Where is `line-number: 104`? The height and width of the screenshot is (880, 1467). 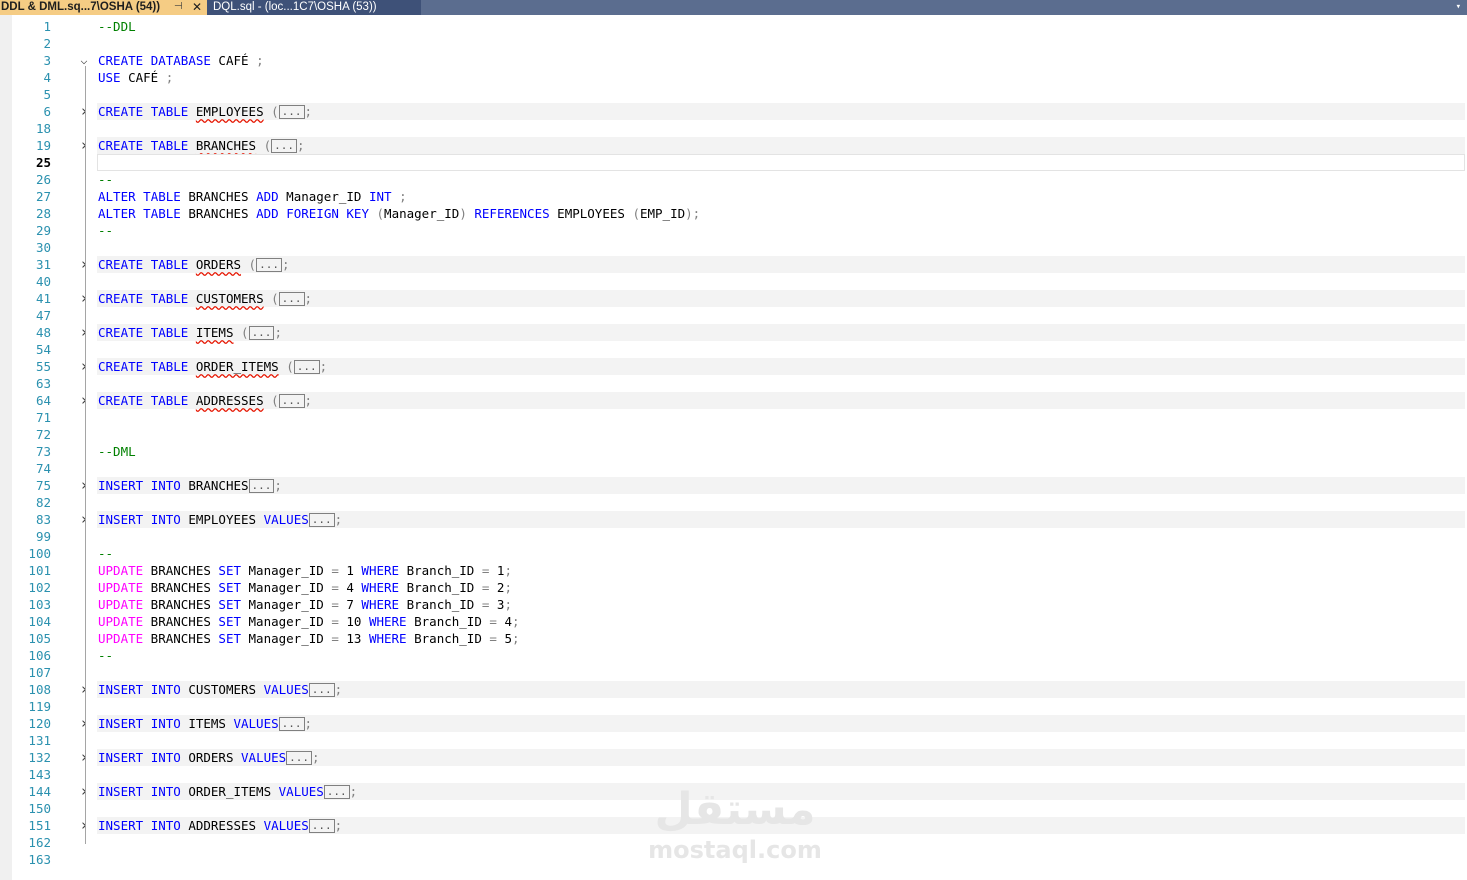 line-number: 104 is located at coordinates (39, 621).